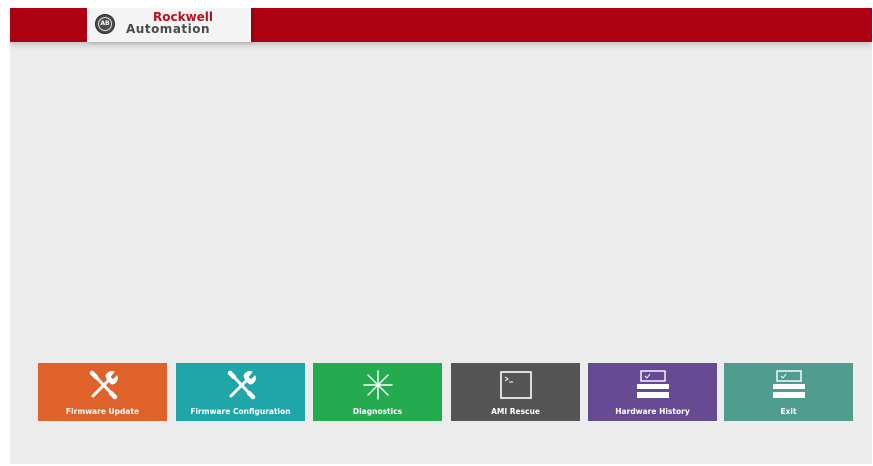 This screenshot has width=873, height=466. Describe the element at coordinates (240, 411) in the screenshot. I see `tile-label: Firmware Configuration` at that location.